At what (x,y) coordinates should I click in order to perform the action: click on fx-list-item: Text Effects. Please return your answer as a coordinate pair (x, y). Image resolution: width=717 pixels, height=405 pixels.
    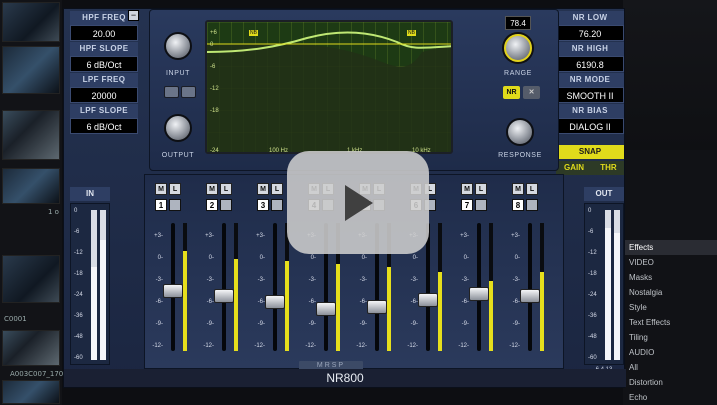
    Looking at the image, I should click on (670, 322).